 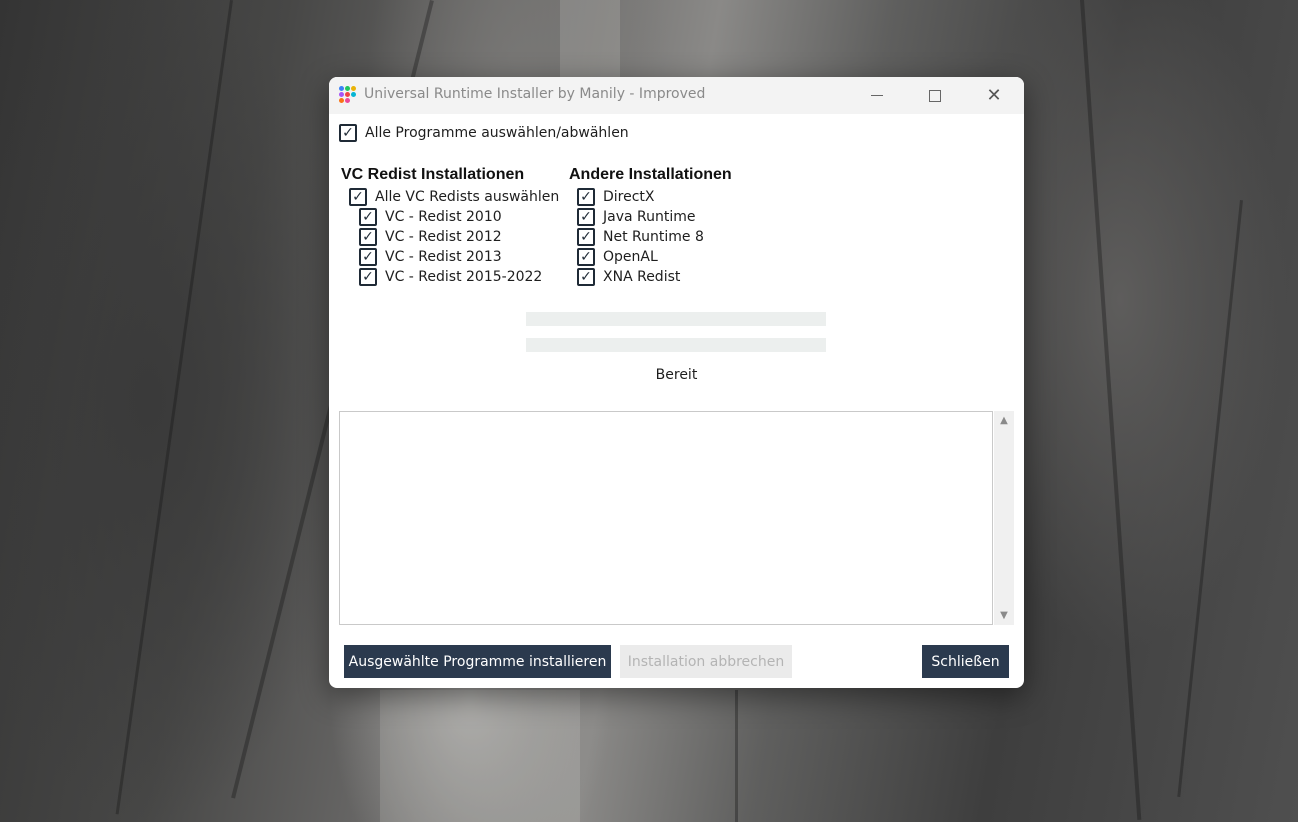 What do you see at coordinates (497, 133) in the screenshot?
I see `select-all-label: Alle Programme auswählen/abwählen` at bounding box center [497, 133].